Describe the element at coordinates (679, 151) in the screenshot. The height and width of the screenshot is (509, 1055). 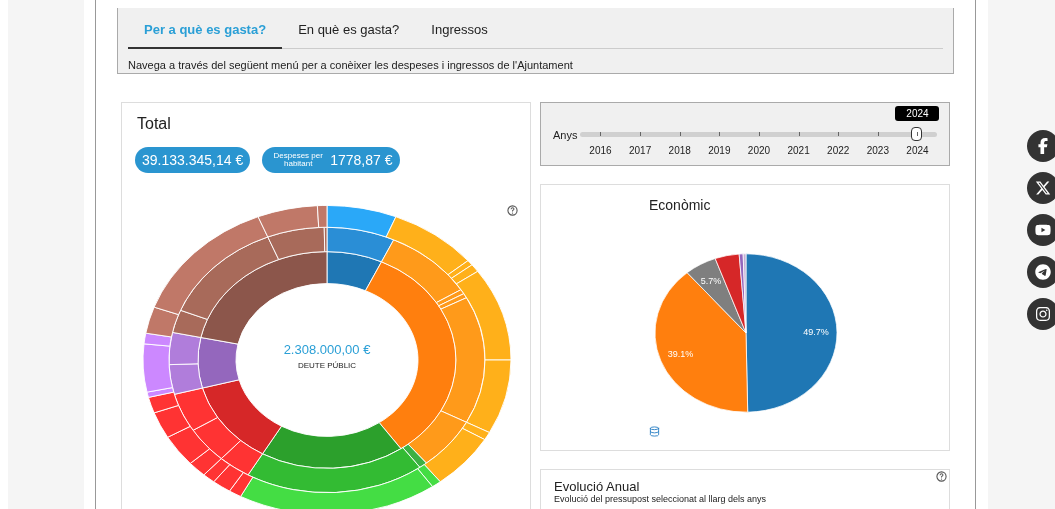
I see `year-label: 2018` at that location.